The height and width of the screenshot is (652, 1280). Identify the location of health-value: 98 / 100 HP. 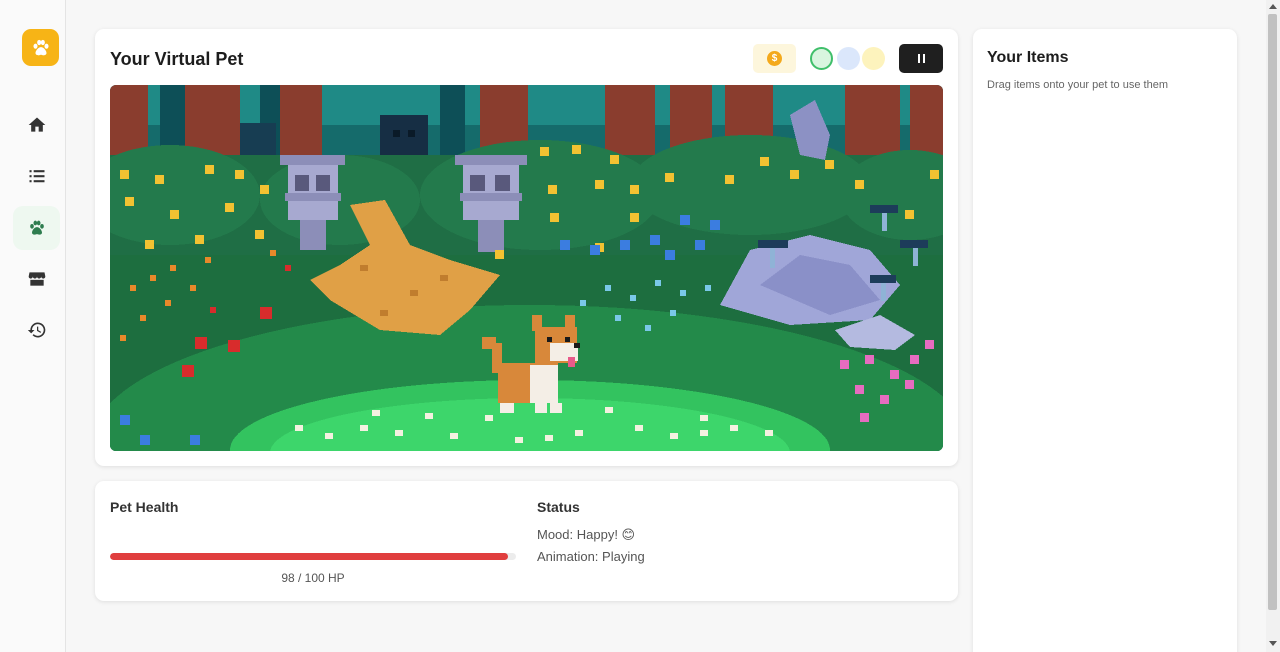
(313, 578).